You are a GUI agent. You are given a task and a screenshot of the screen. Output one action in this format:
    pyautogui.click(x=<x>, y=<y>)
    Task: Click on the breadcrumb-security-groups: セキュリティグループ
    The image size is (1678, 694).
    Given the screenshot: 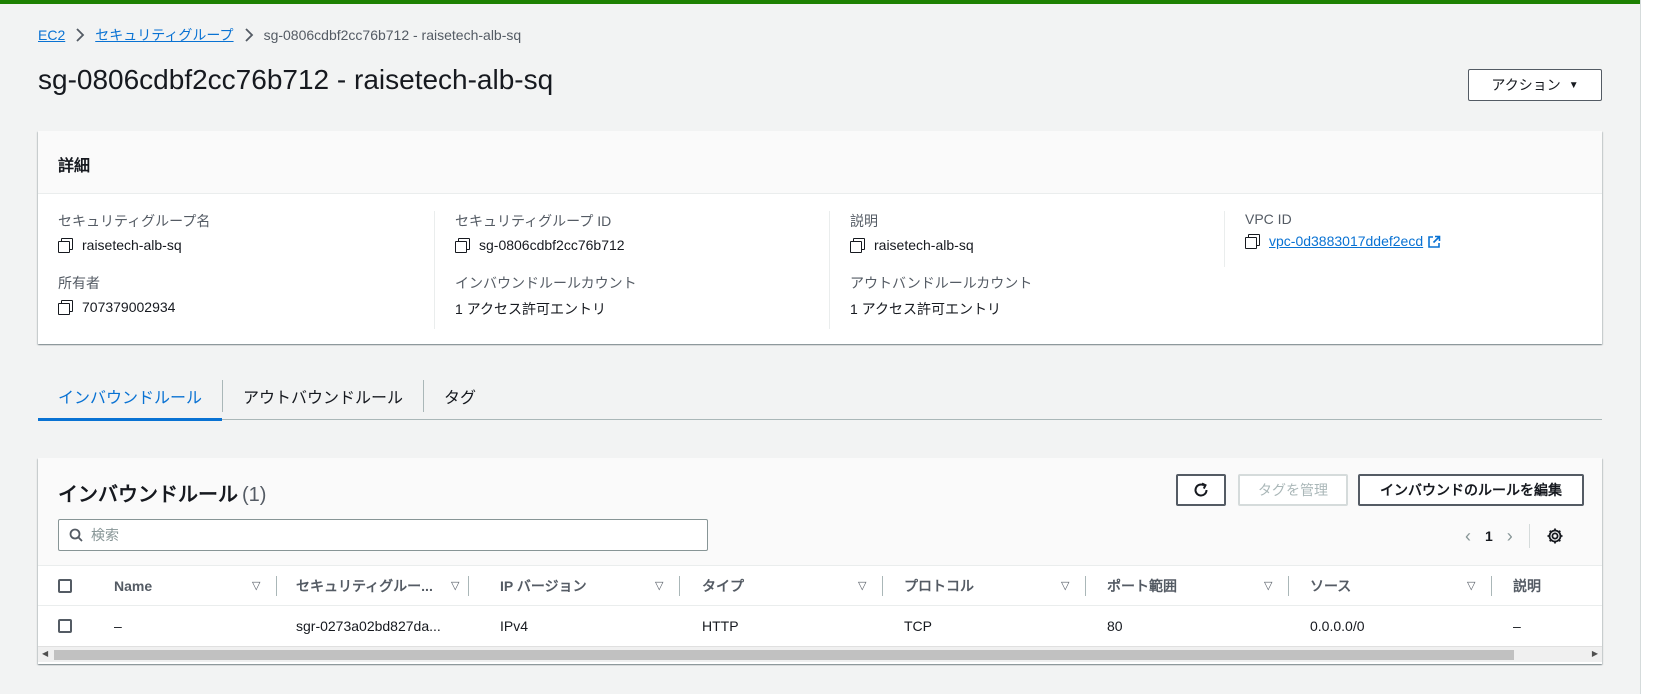 What is the action you would take?
    pyautogui.click(x=164, y=35)
    